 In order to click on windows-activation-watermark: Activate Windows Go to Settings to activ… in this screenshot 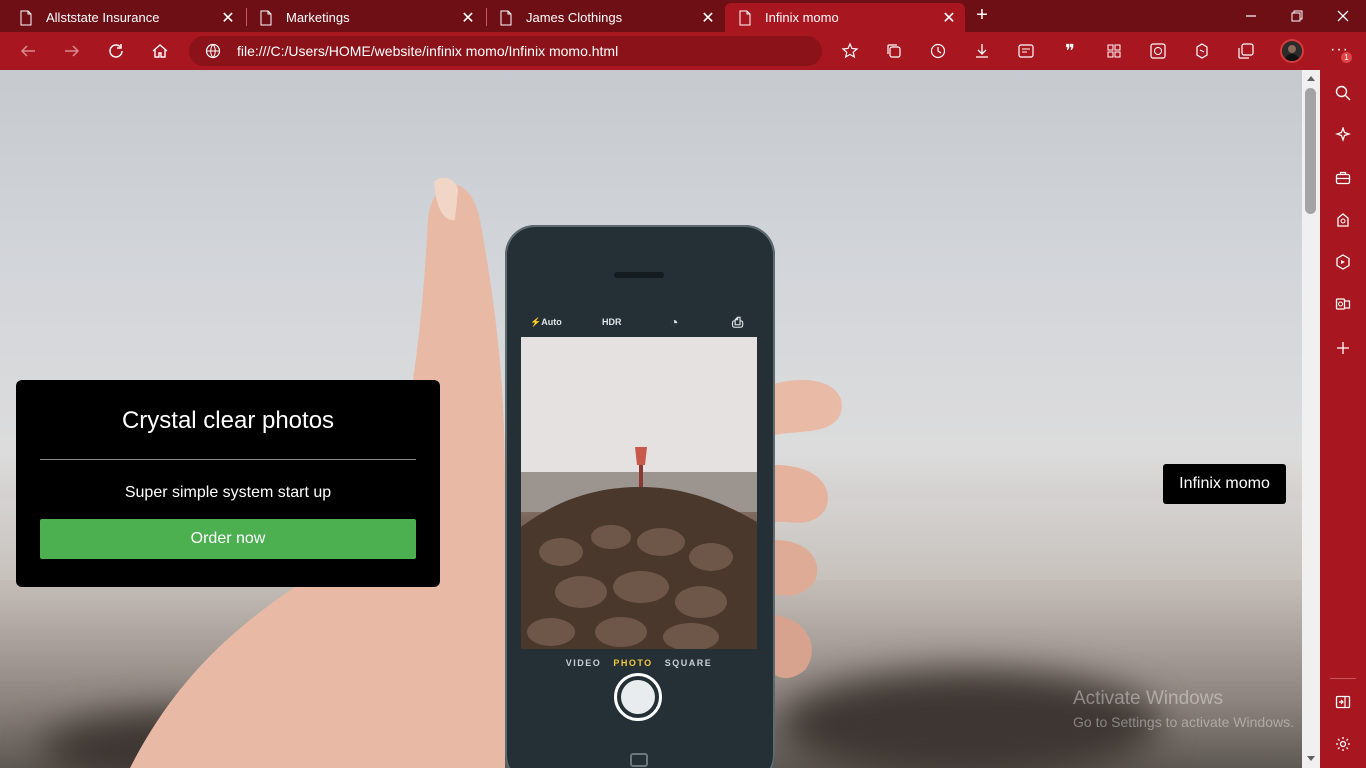, I will do `click(1183, 709)`.